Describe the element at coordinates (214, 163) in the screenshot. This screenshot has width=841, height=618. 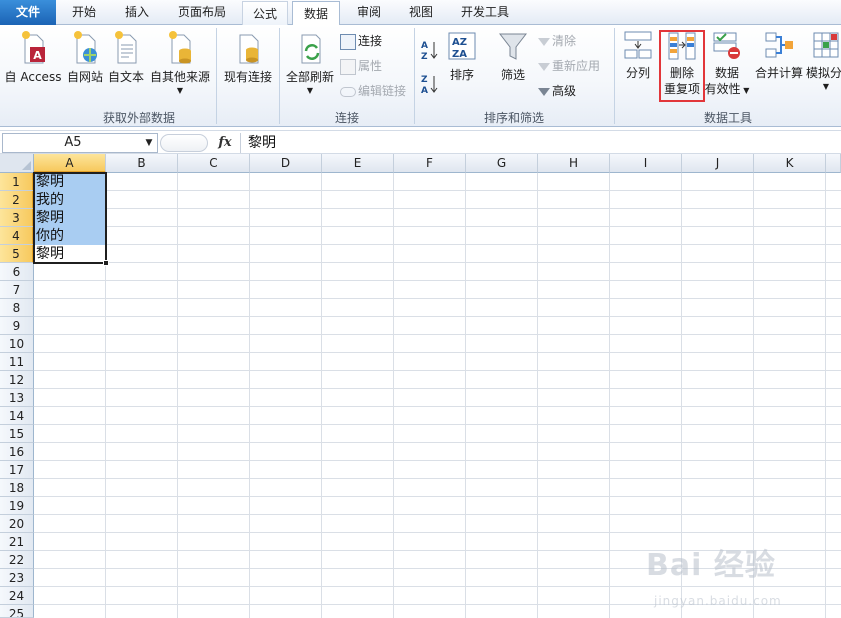
I see `column-header-c: C` at that location.